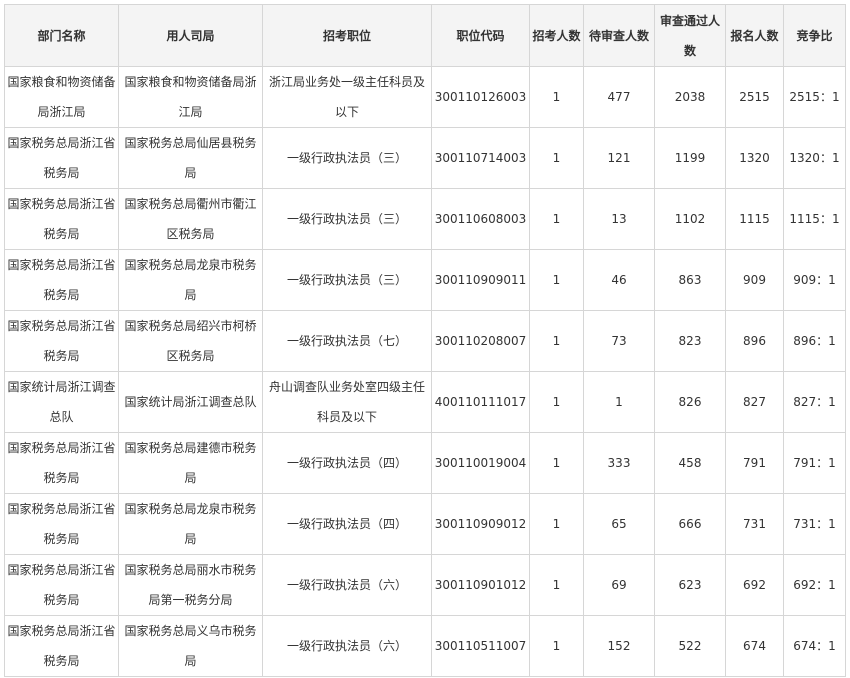  I want to click on competition-ratio-cell: 896：1, so click(814, 341).